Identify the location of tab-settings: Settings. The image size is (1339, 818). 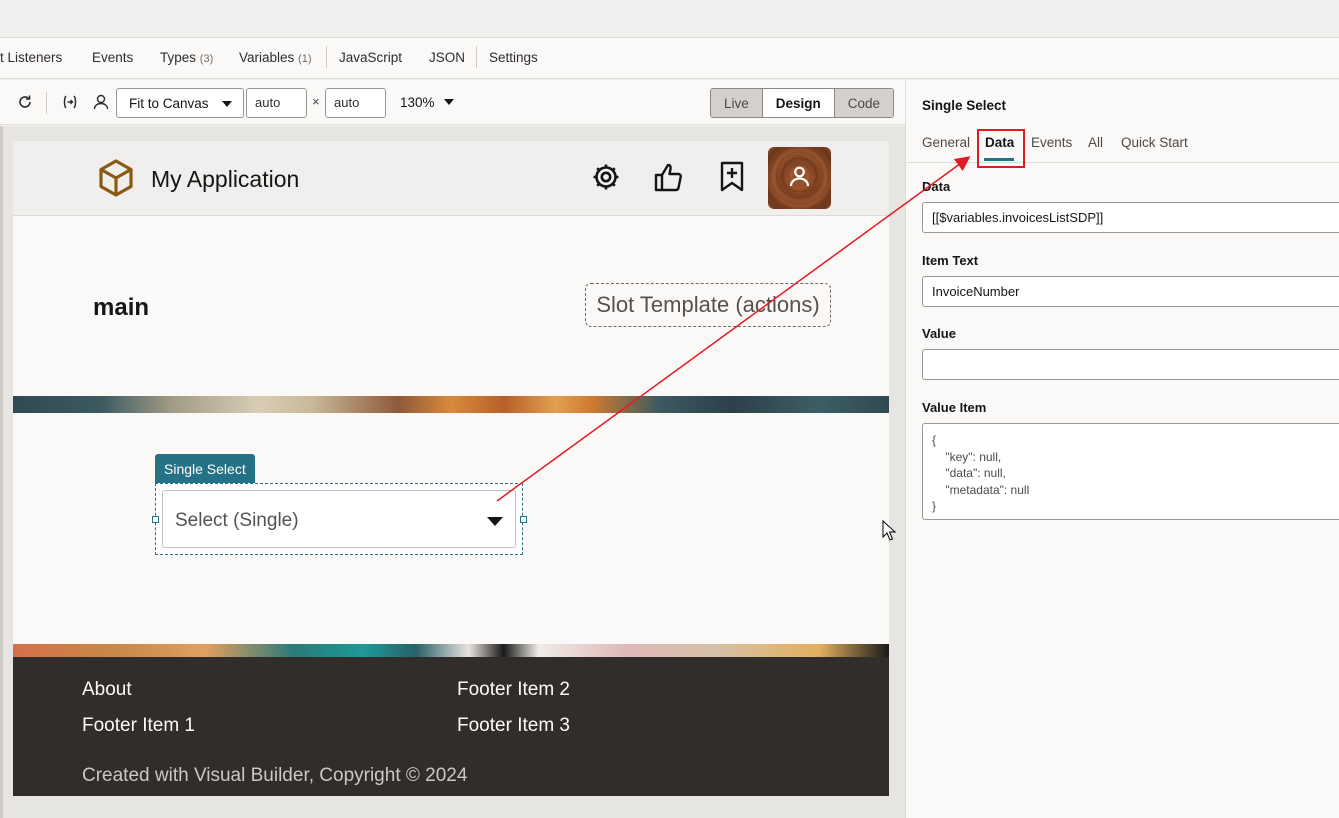
(513, 57).